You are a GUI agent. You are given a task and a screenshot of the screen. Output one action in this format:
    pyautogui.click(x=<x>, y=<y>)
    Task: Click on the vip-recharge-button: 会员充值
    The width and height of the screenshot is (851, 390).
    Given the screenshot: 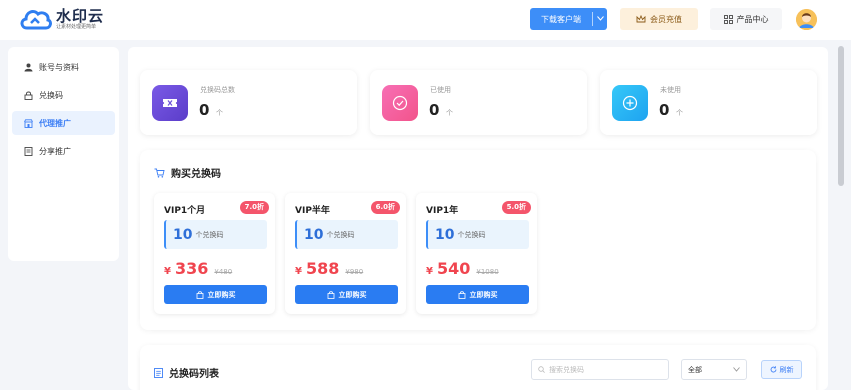 What is the action you would take?
    pyautogui.click(x=659, y=19)
    